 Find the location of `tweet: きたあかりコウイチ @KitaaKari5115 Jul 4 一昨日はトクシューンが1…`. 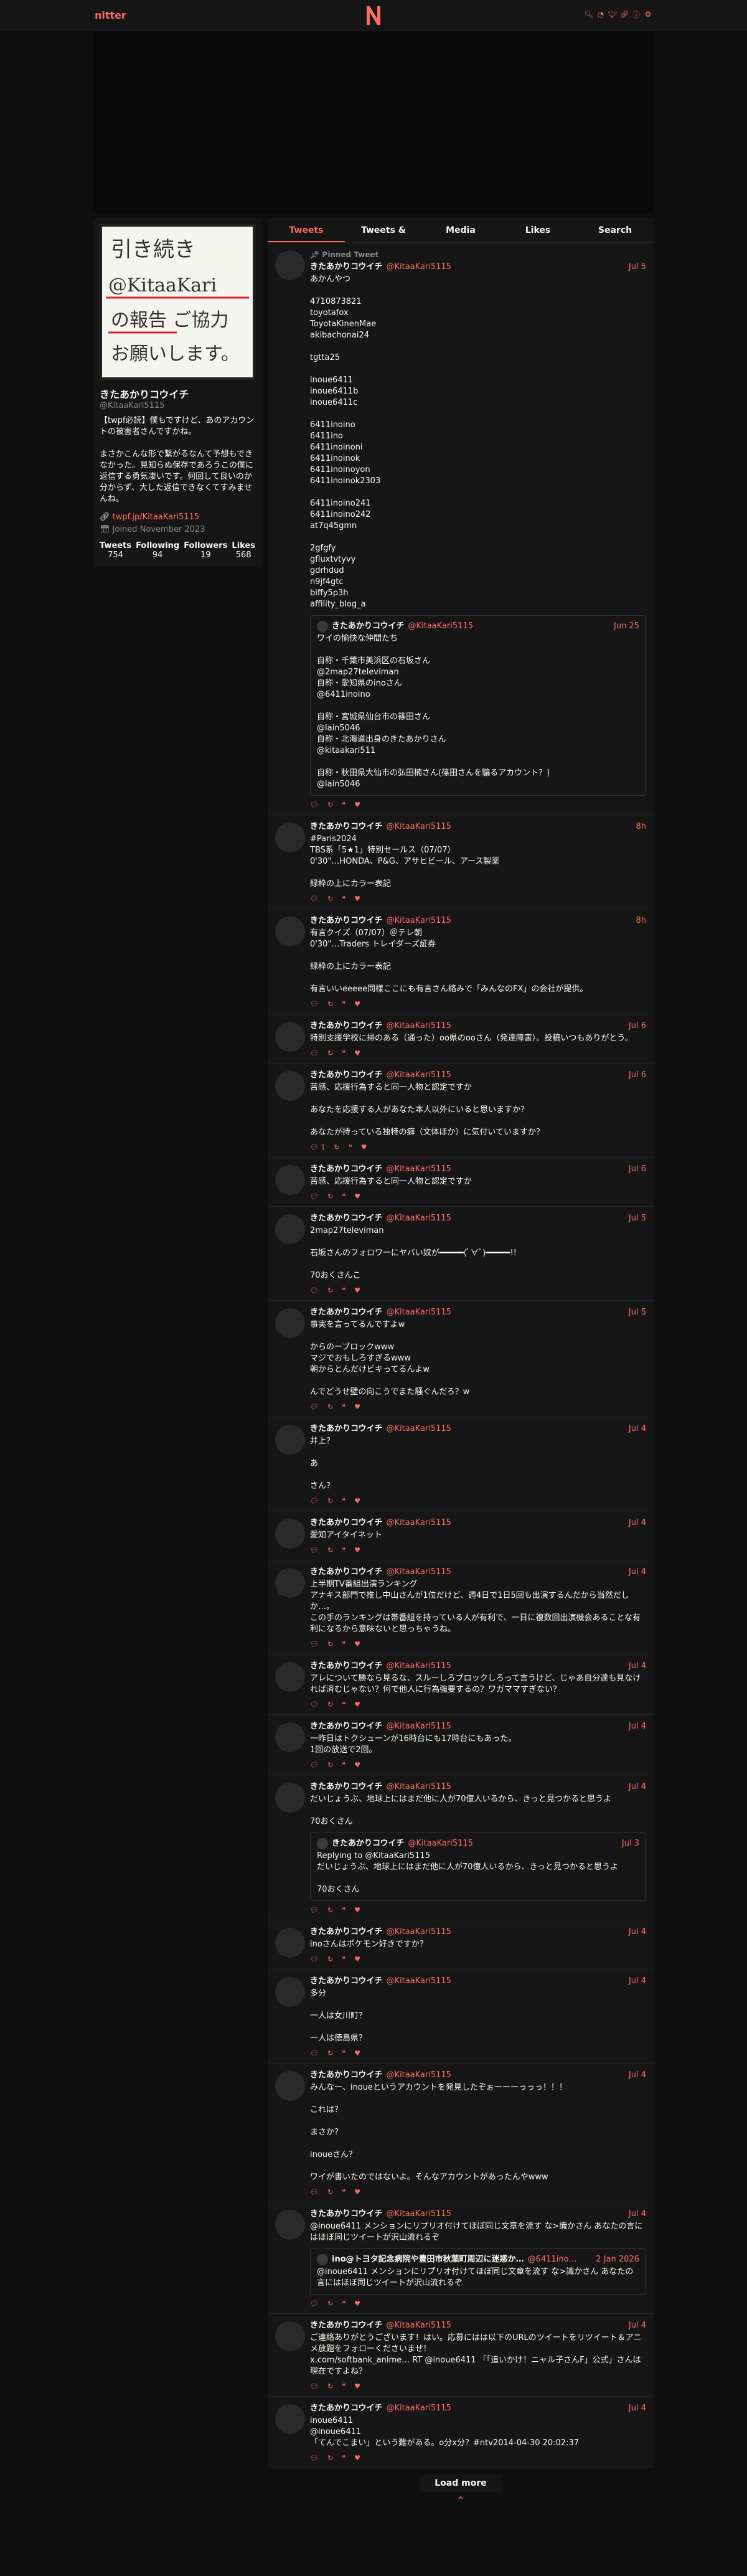

tweet: きたあかりコウイチ @KitaaKari5115 Jul 4 一昨日はトクシューンが1… is located at coordinates (461, 1745).